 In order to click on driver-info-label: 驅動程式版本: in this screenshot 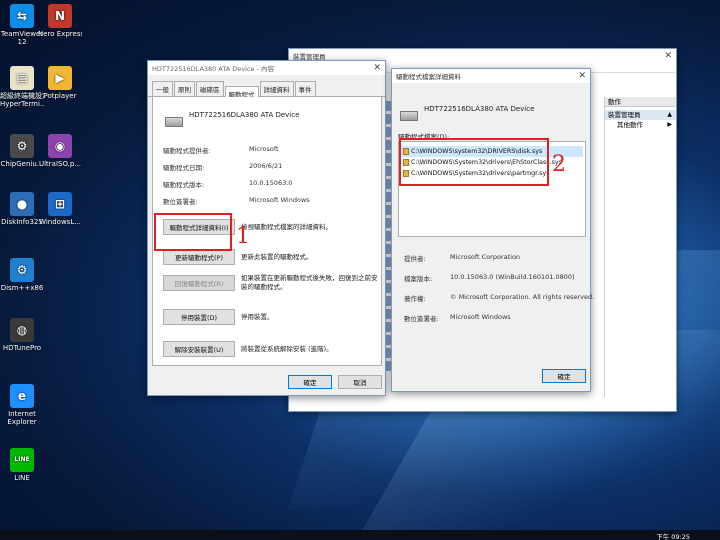, I will do `click(184, 185)`.